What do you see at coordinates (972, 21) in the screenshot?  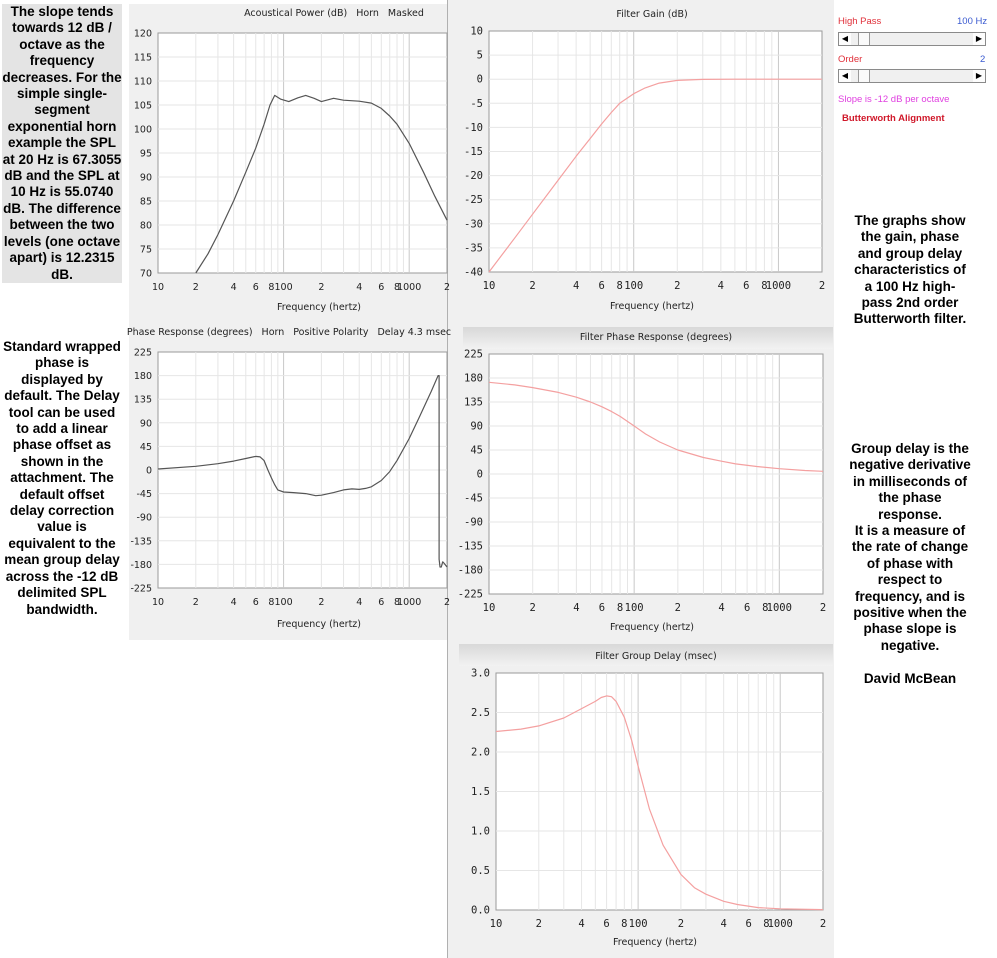 I see `high-pass-value: 100 Hz` at bounding box center [972, 21].